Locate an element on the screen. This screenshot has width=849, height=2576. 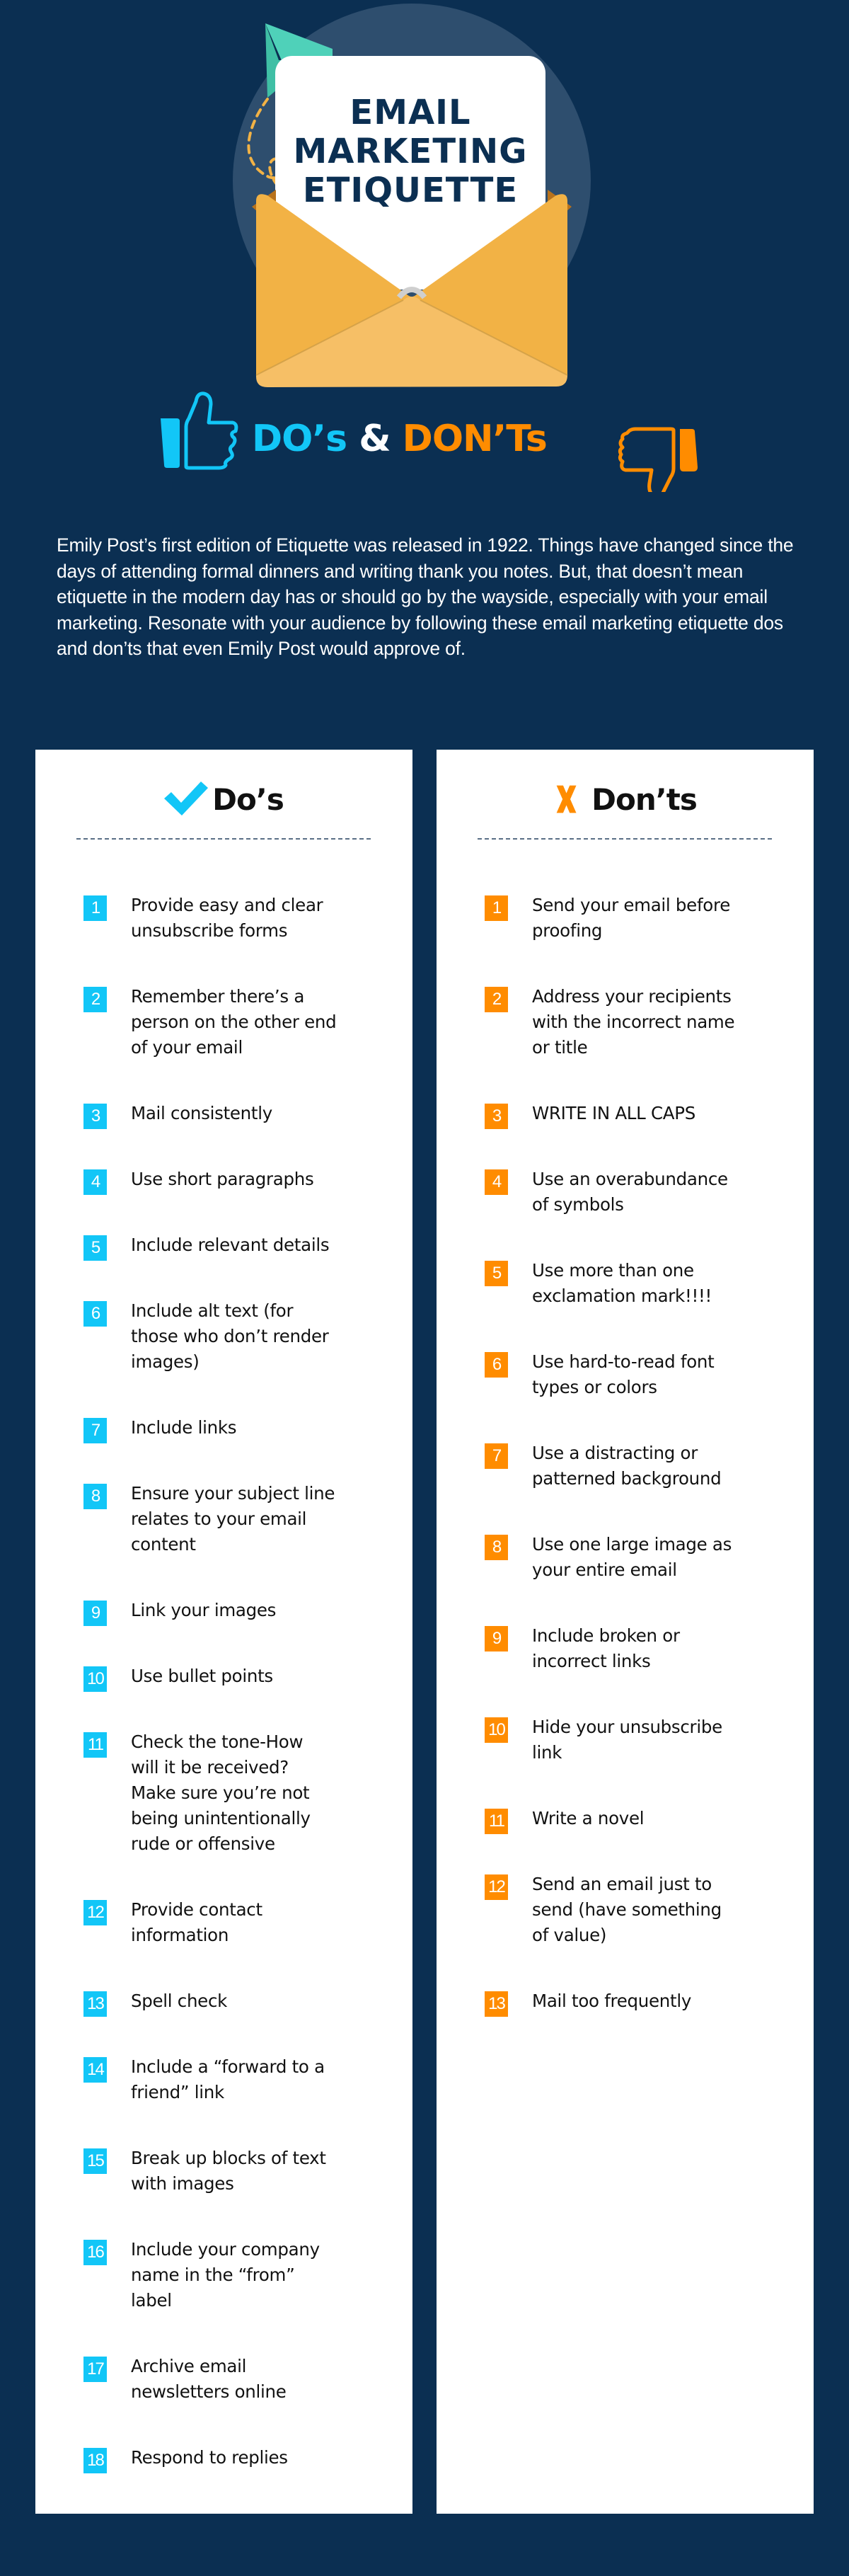
item-text: Include links is located at coordinates (184, 1427).